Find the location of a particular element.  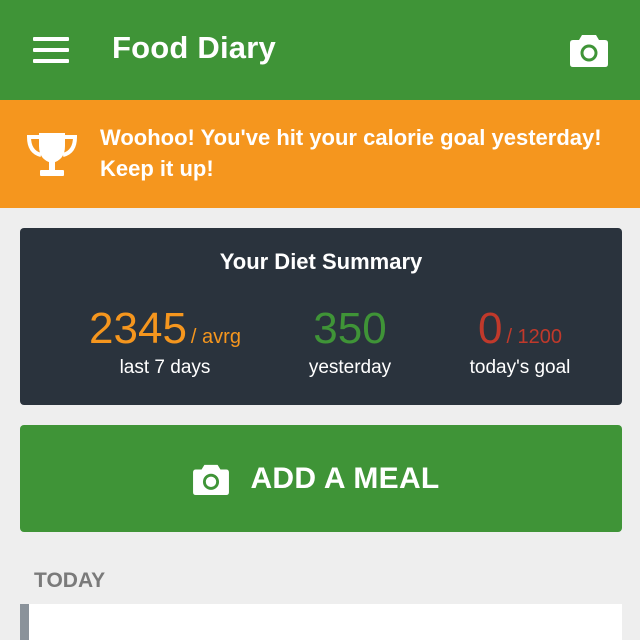

meal-entry-accent is located at coordinates (24, 622).